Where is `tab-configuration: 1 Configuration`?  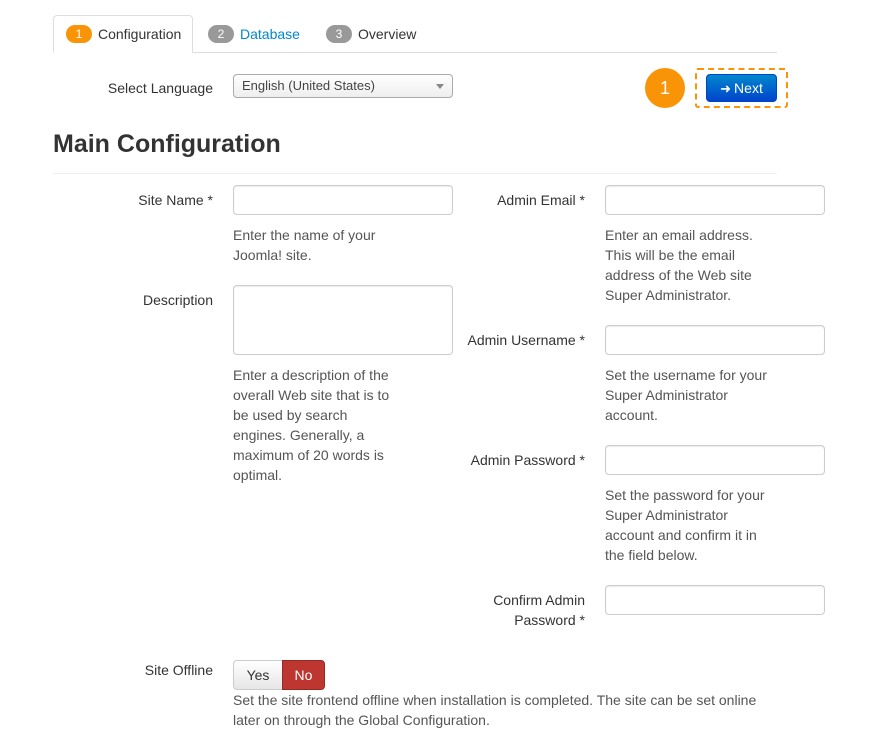 tab-configuration: 1 Configuration is located at coordinates (123, 34).